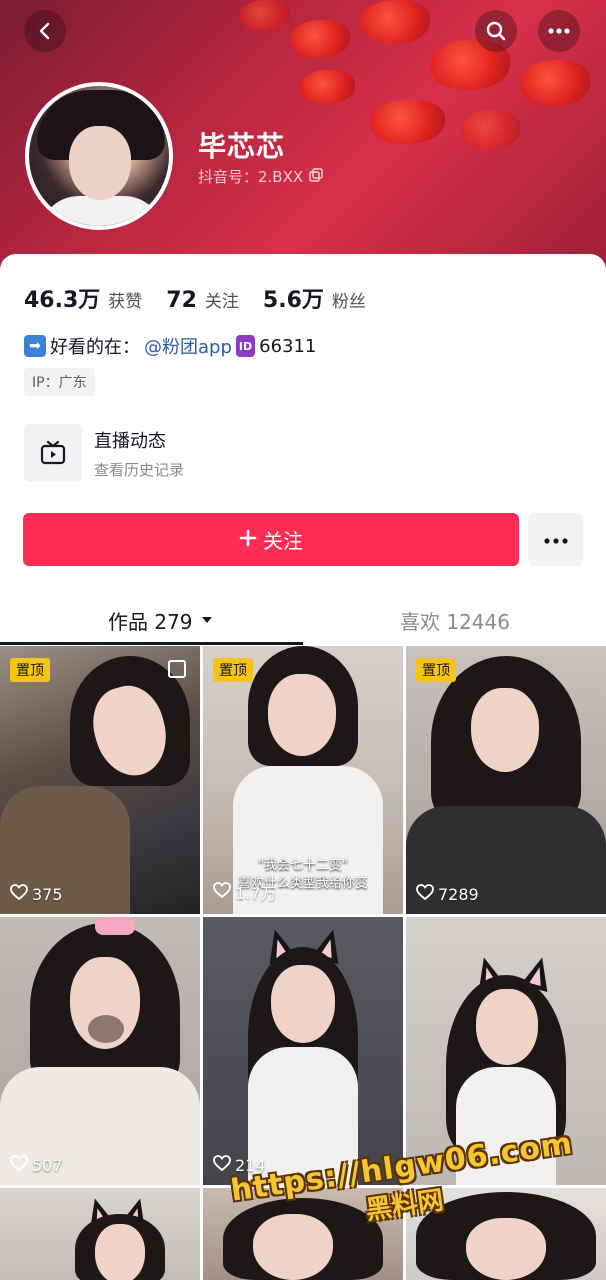  Describe the element at coordinates (53, 453) in the screenshot. I see `tv-icon` at that location.